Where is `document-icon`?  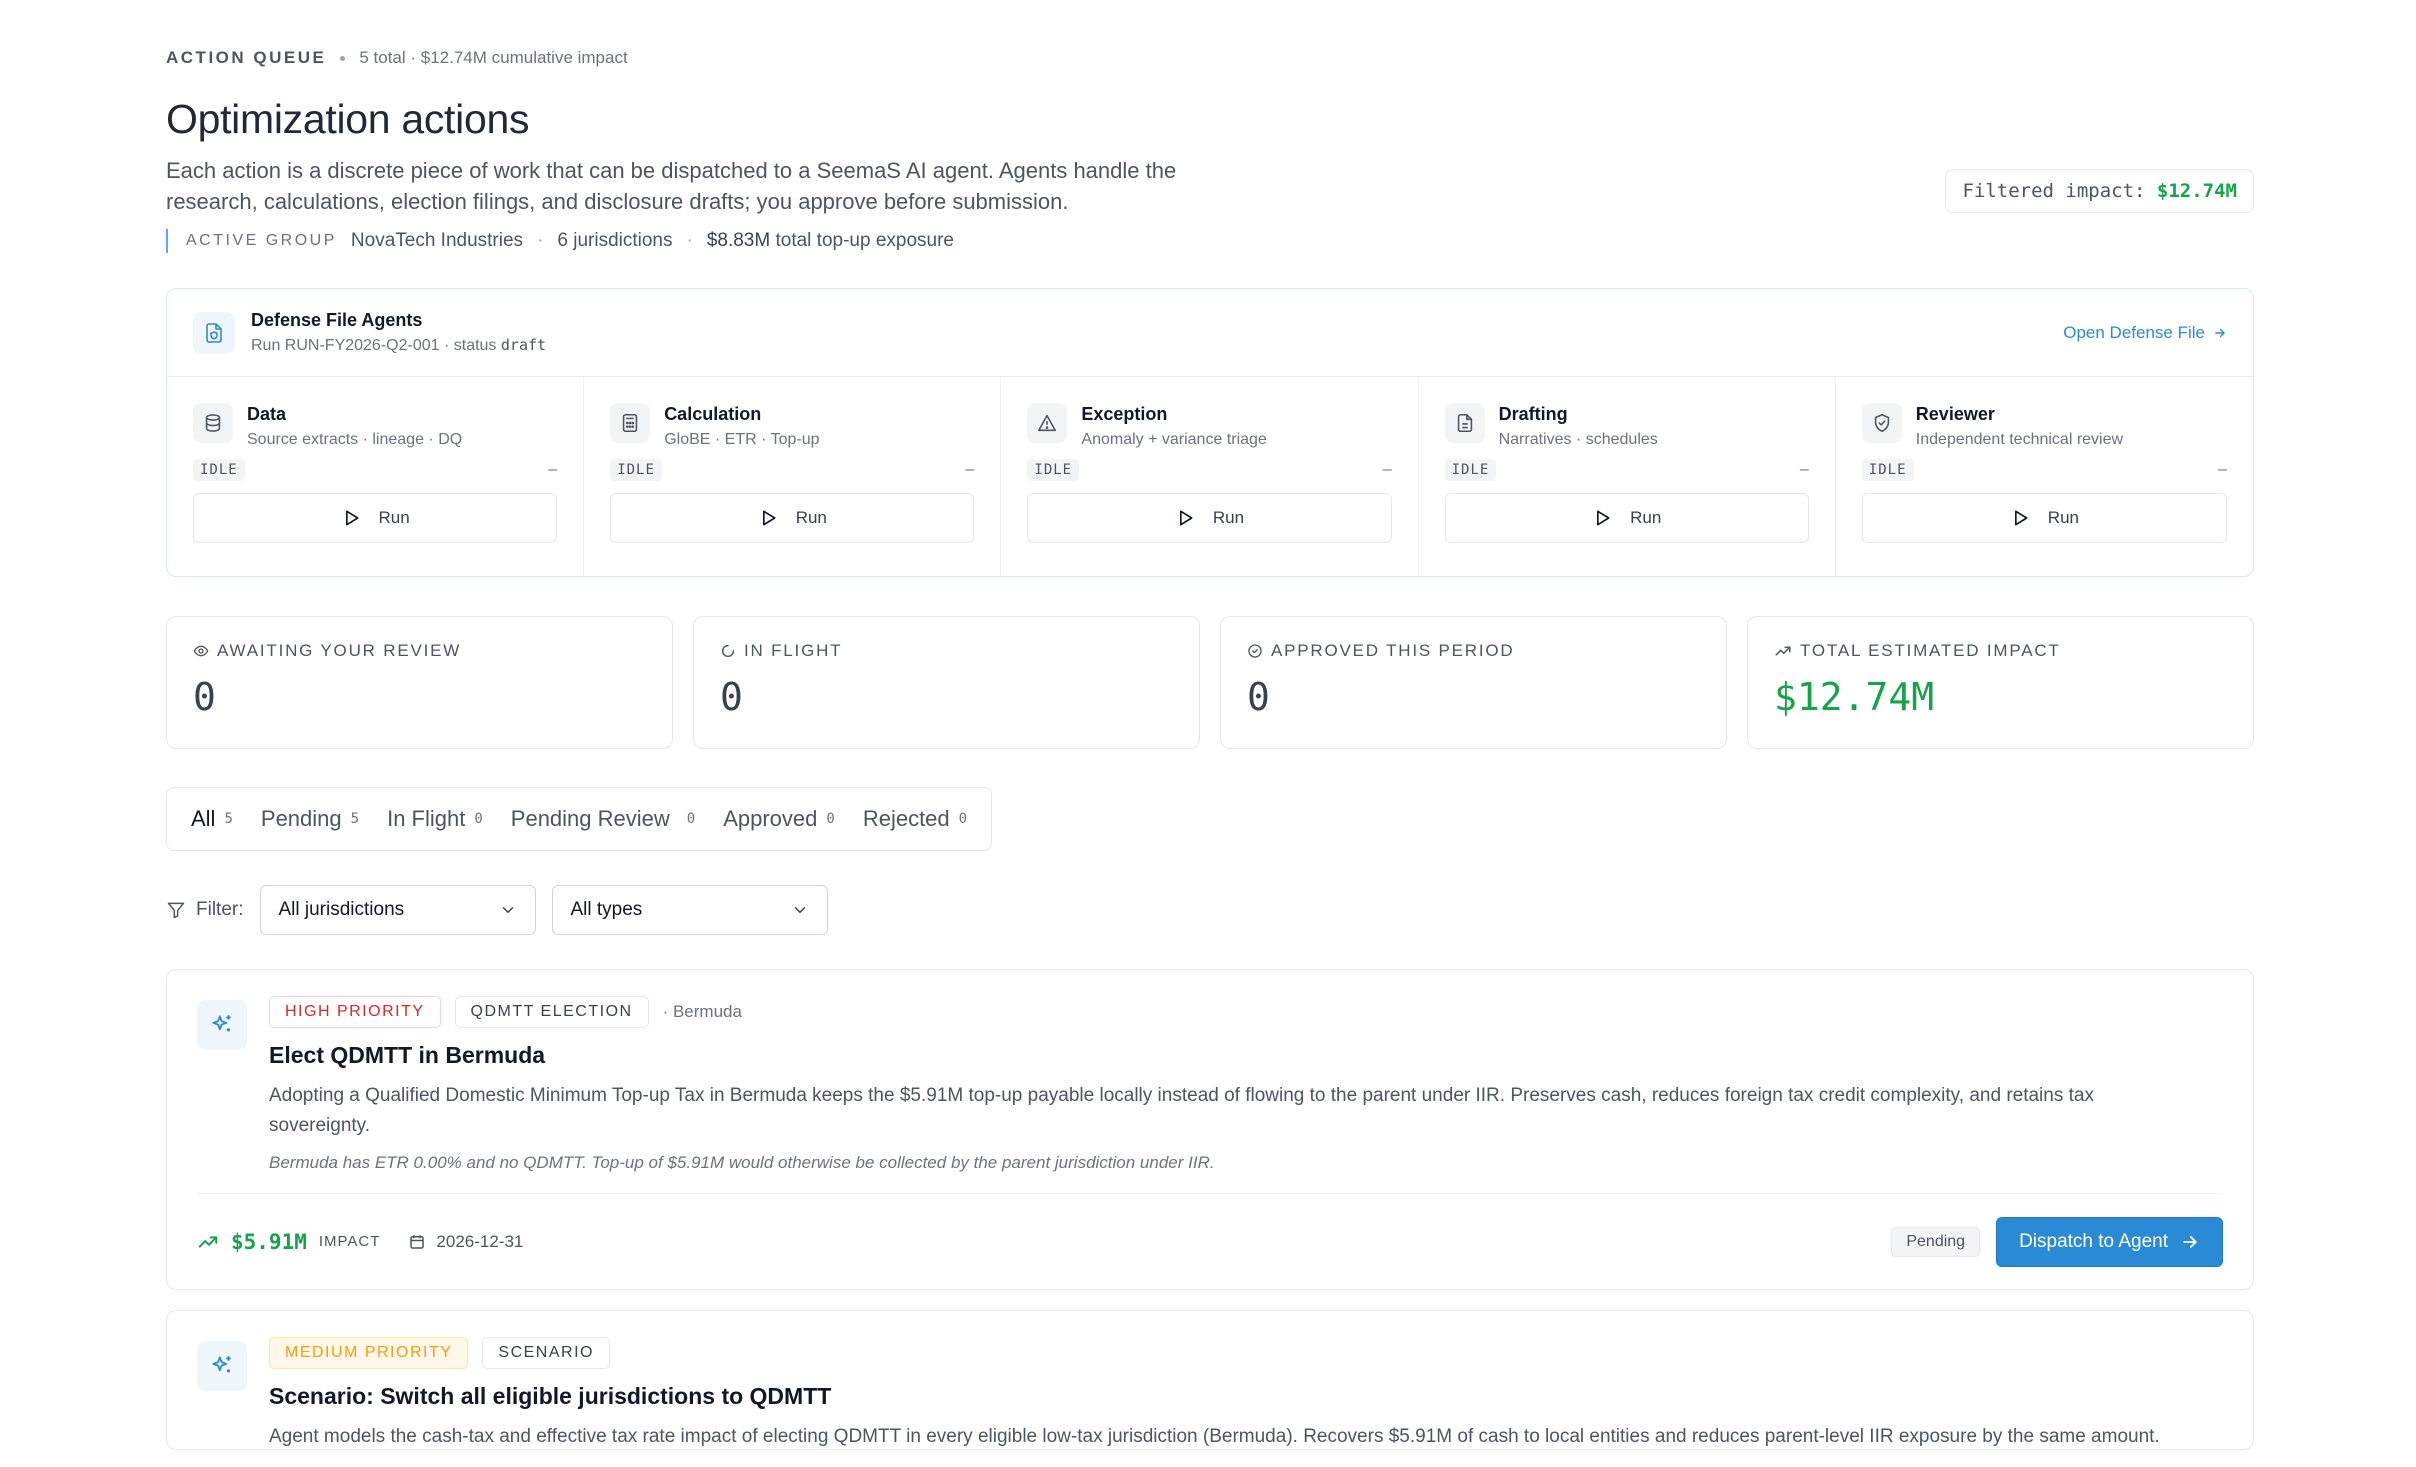
document-icon is located at coordinates (1464, 423).